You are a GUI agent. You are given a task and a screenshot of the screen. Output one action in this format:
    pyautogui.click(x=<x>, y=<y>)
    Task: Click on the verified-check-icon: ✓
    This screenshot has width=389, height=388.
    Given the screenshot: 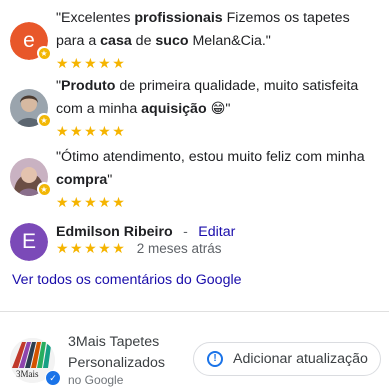 What is the action you would take?
    pyautogui.click(x=53, y=378)
    